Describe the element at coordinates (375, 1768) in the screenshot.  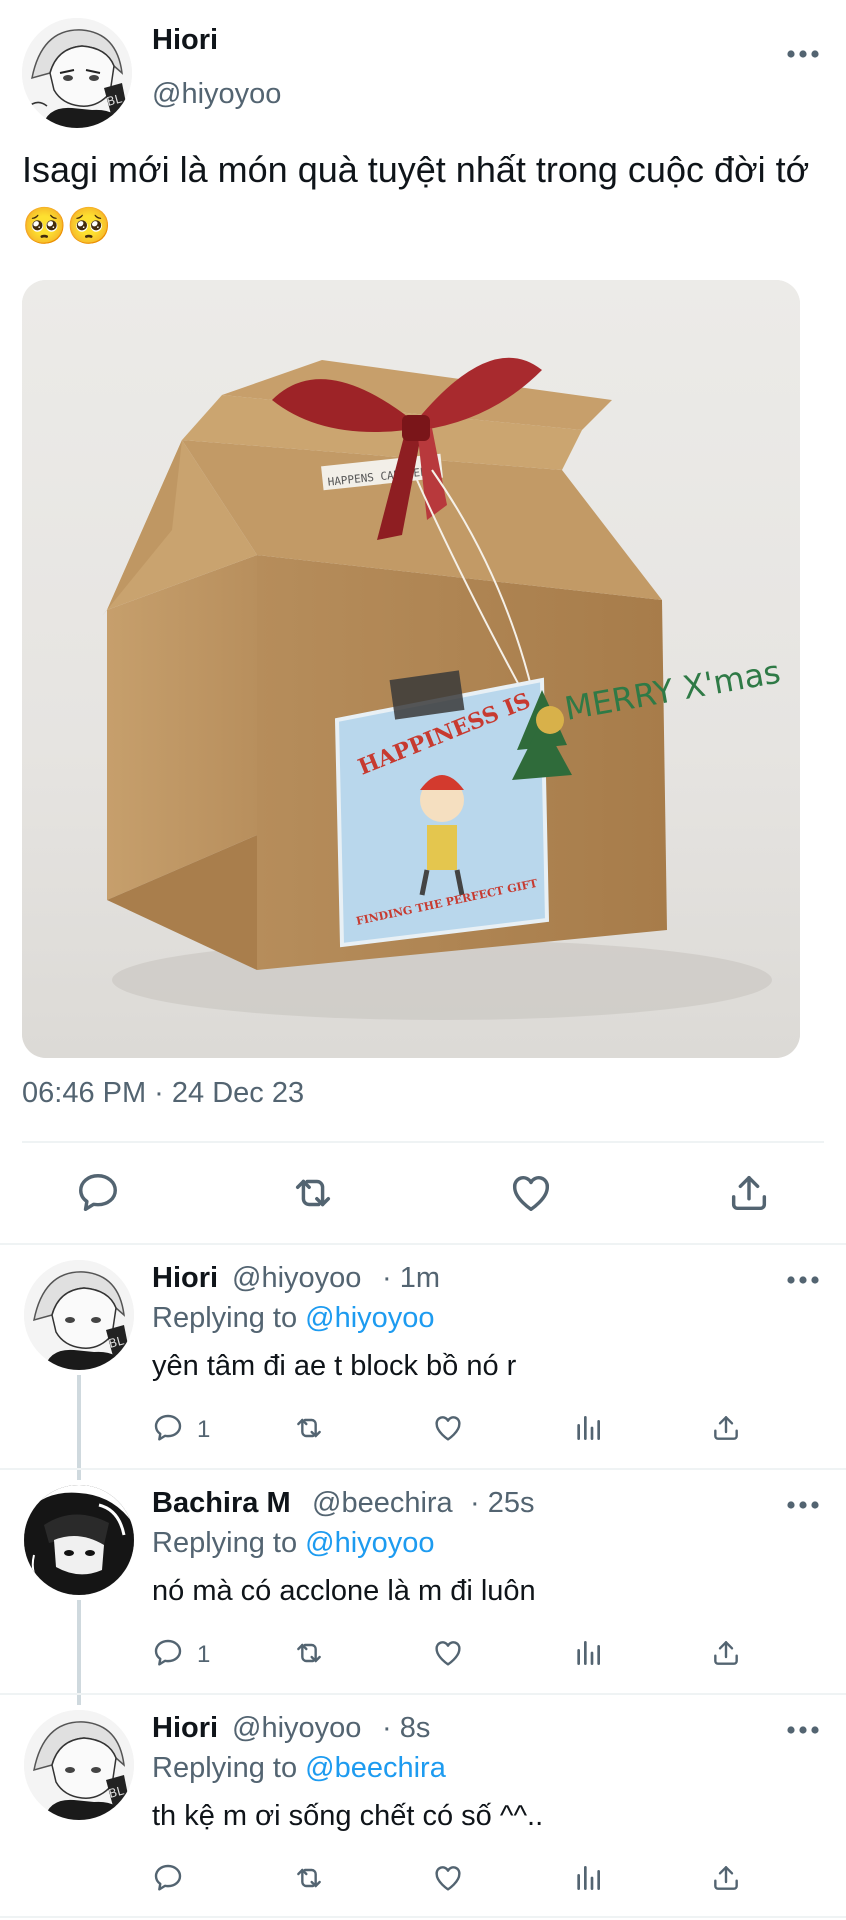
I see `mention-link: @beechira` at that location.